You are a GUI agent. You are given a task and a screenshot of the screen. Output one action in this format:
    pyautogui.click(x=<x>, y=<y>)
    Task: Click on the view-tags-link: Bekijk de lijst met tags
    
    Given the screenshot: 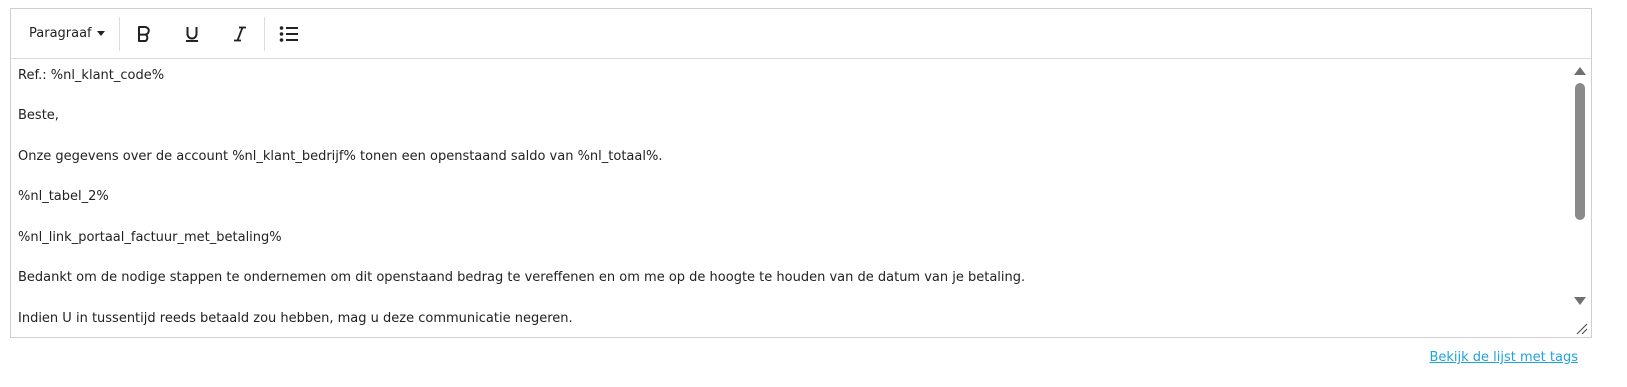 What is the action you would take?
    pyautogui.click(x=1503, y=357)
    